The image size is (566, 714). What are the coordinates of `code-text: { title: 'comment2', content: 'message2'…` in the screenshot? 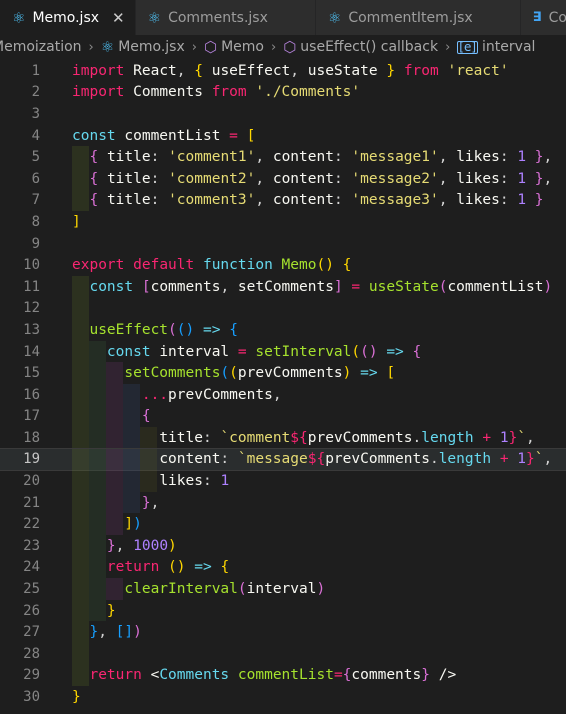 It's located at (321, 178).